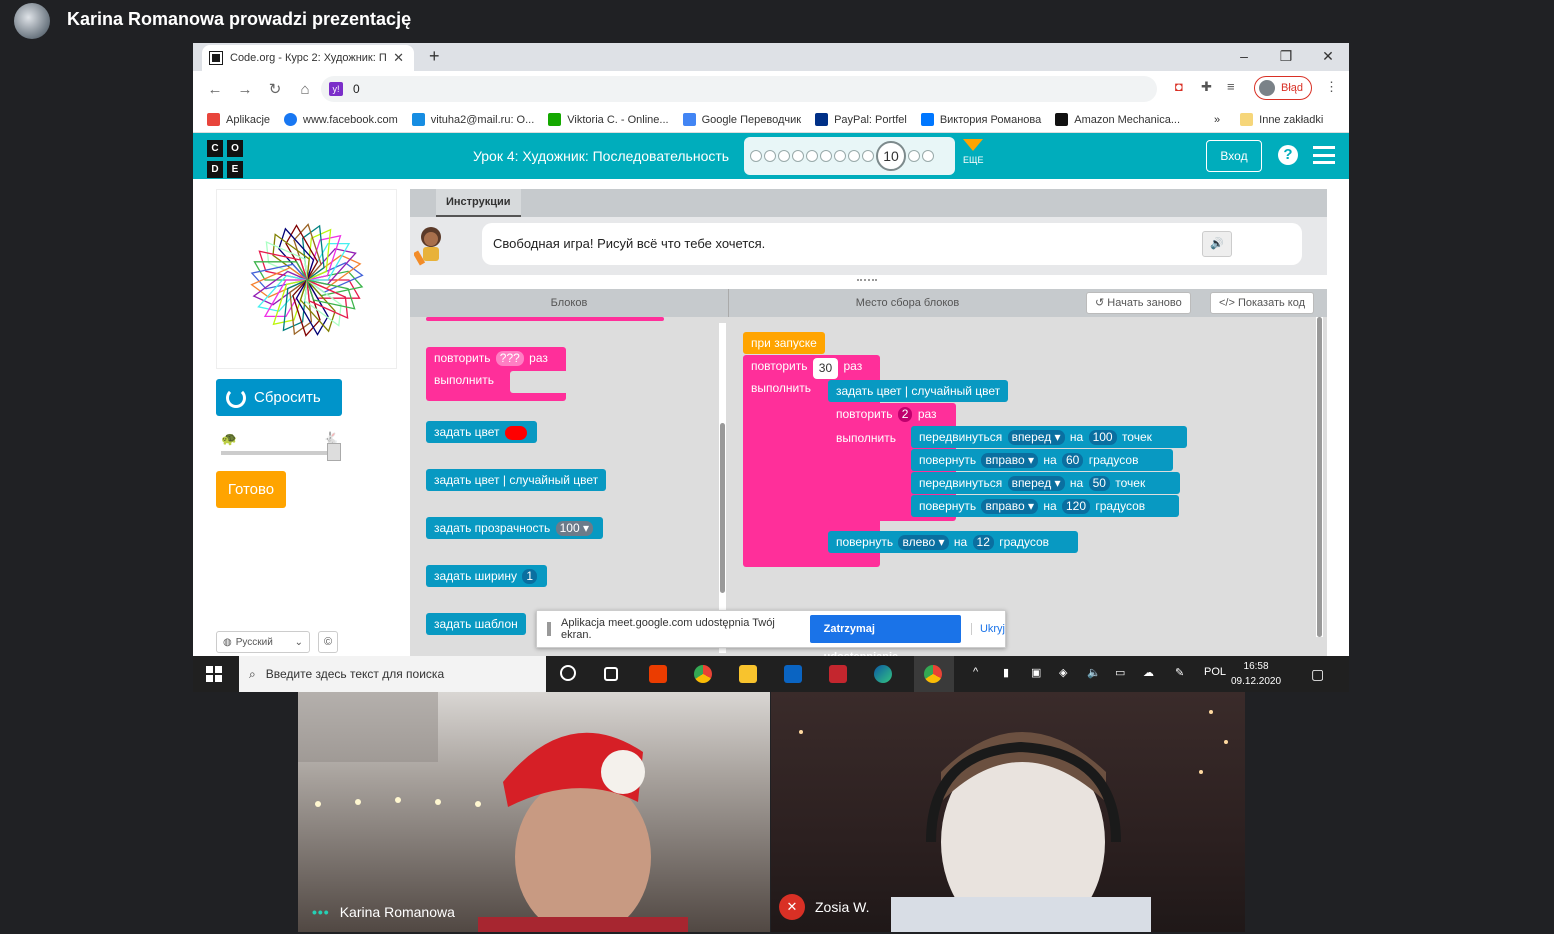 The width and height of the screenshot is (1554, 934). Describe the element at coordinates (434, 56) in the screenshot. I see `new-tab-icon: +` at that location.